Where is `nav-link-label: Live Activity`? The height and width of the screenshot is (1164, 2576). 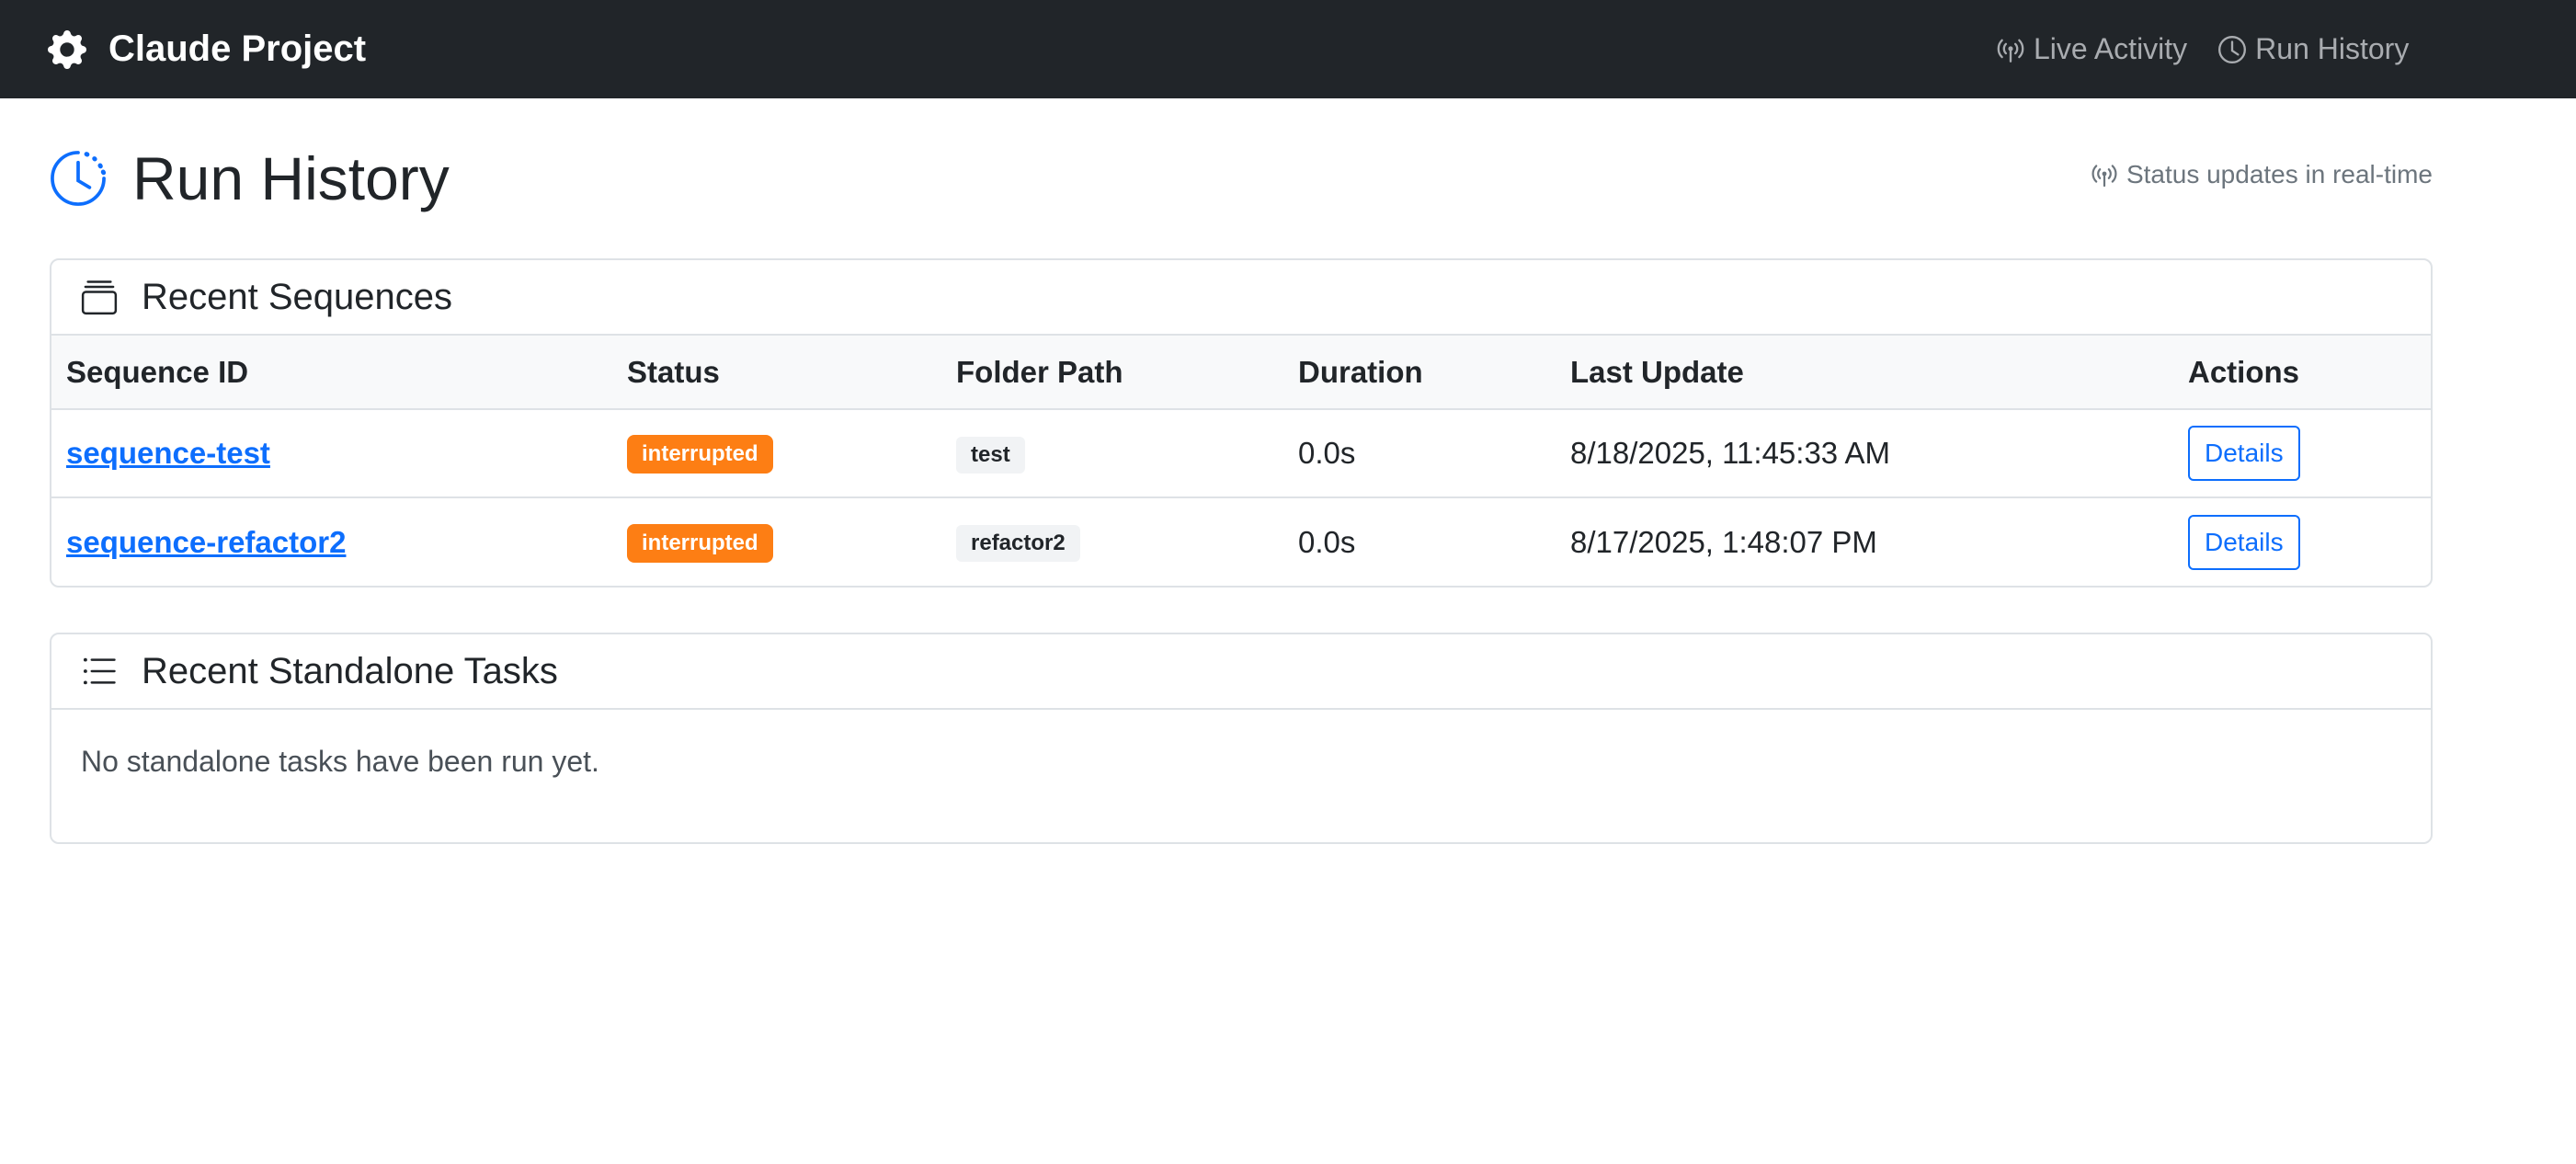 nav-link-label: Live Activity is located at coordinates (2111, 48).